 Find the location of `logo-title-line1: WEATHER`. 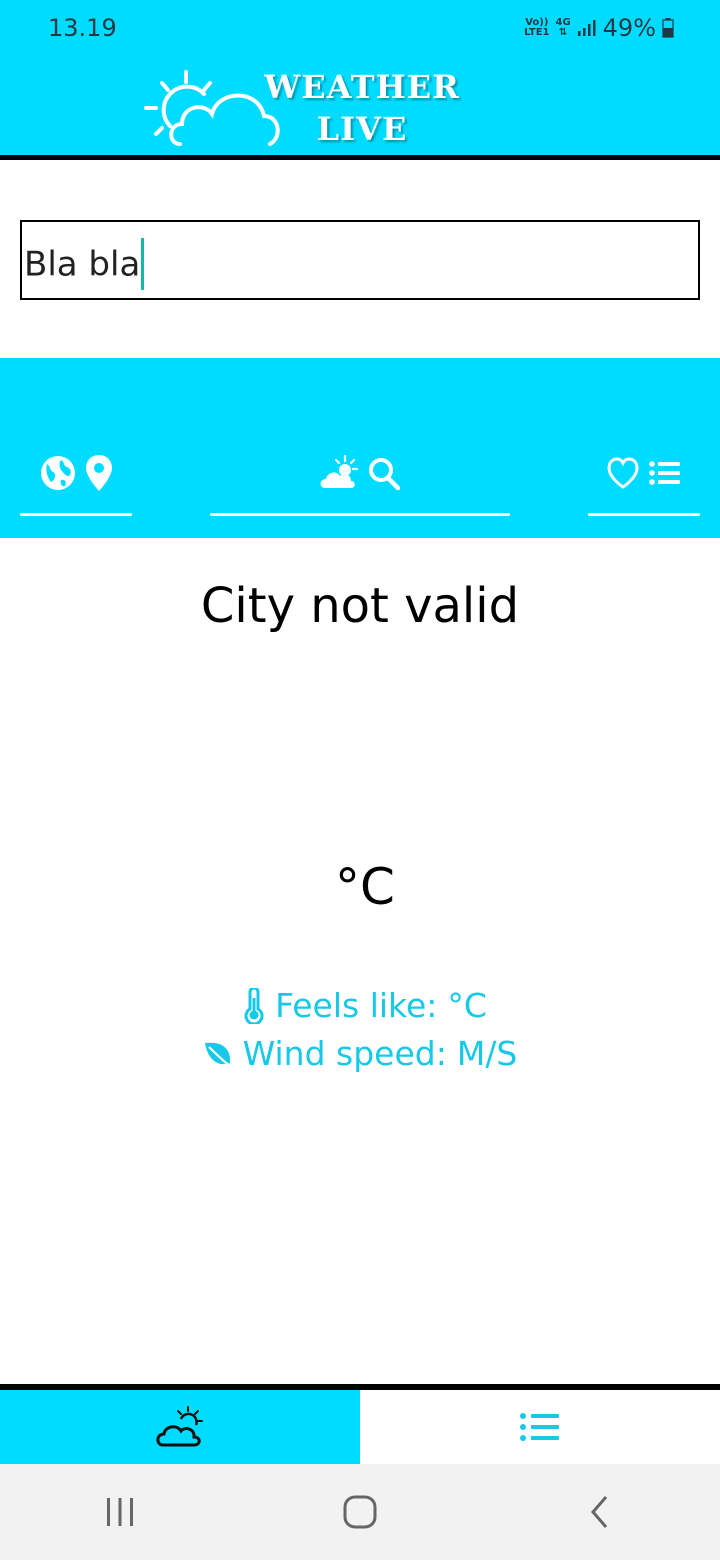

logo-title-line1: WEATHER is located at coordinates (362, 87).